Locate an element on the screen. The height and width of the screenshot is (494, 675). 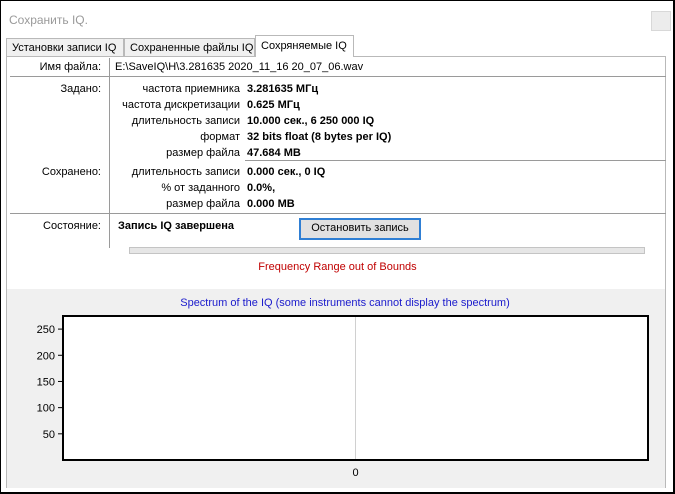
y-tick-label: 200 is located at coordinates (46, 356).